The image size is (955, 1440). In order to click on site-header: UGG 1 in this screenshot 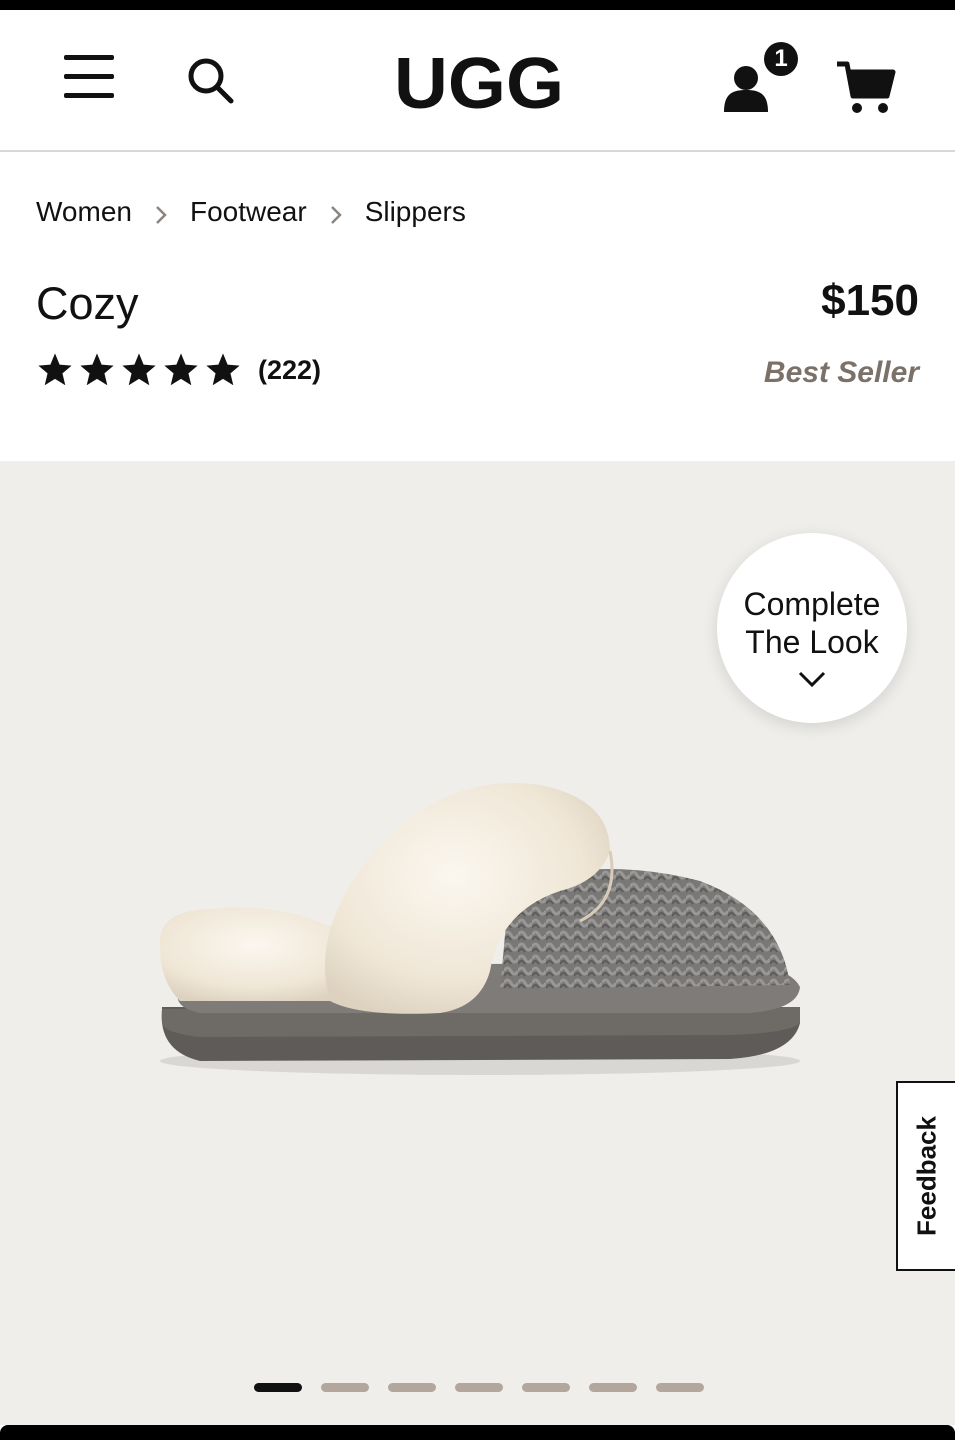, I will do `click(477, 81)`.